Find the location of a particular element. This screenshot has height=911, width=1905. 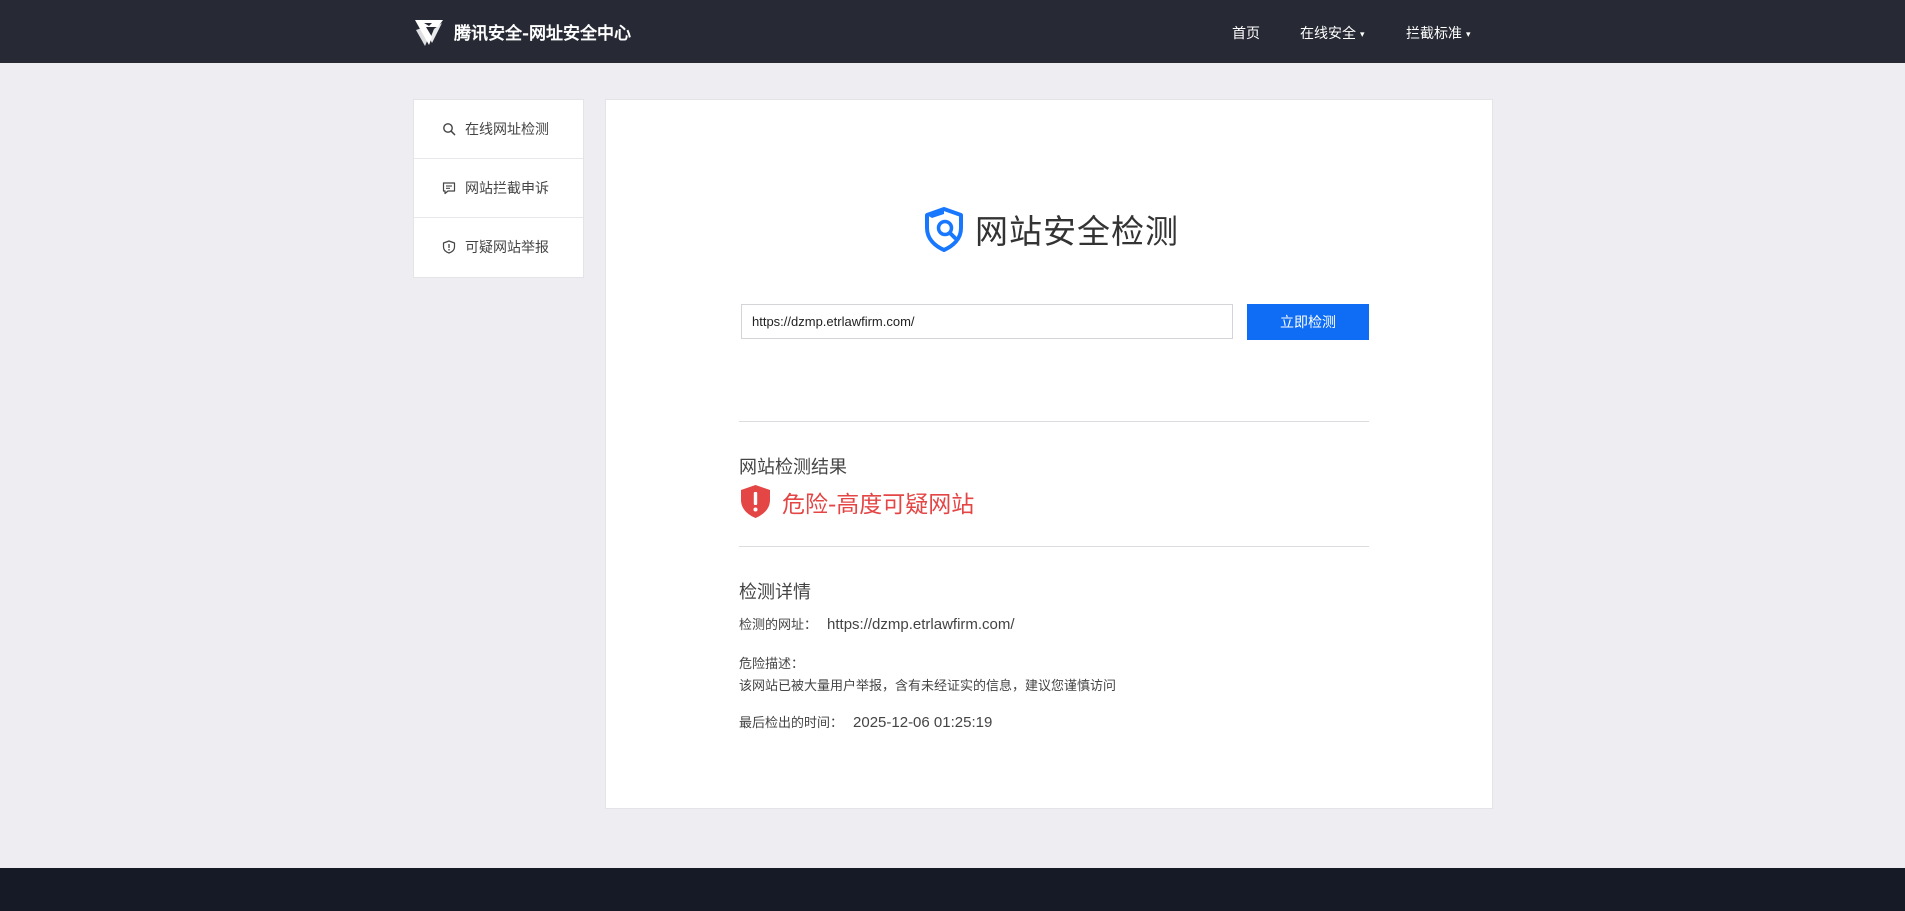

sidebar-item-report: 可疑网站举报 is located at coordinates (498, 247).